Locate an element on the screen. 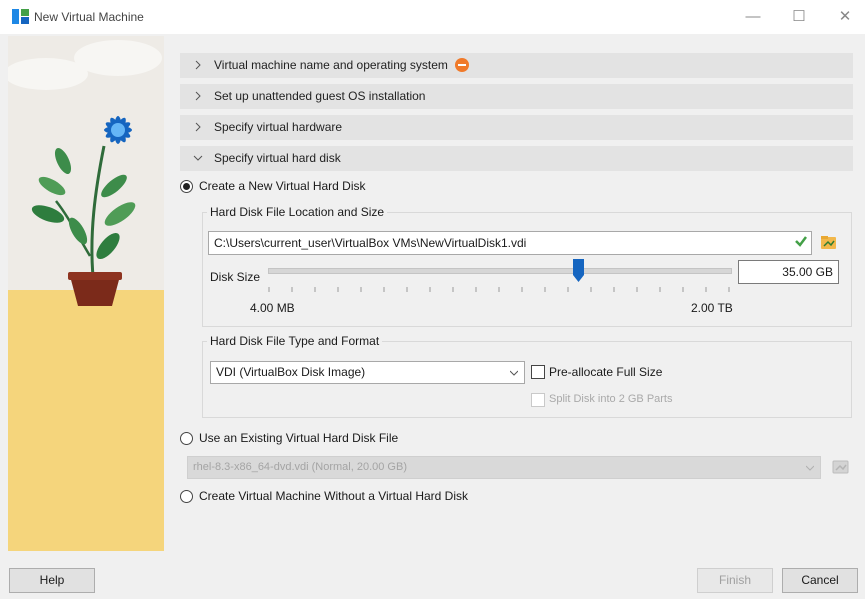  virtualbox-icon is located at coordinates (20, 16).